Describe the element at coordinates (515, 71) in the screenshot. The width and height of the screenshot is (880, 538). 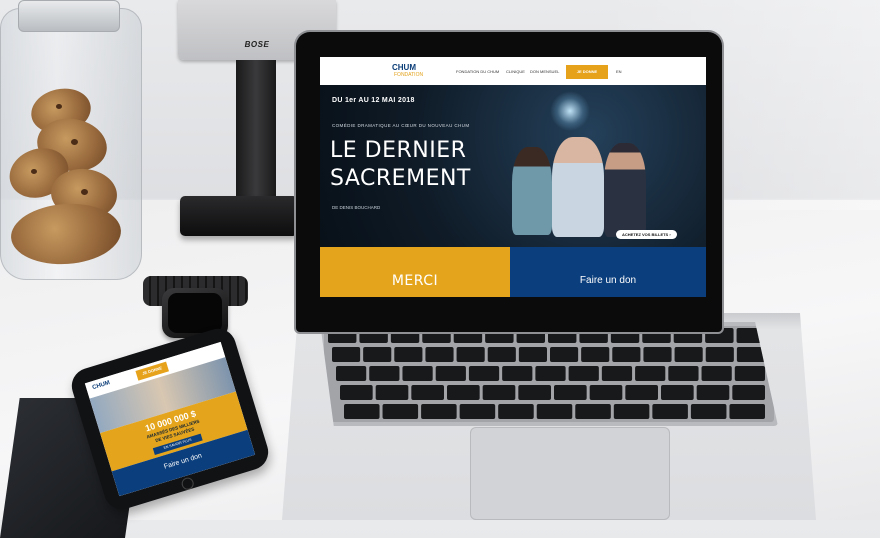
I see `nav-link-clinique: CLINIQUE` at that location.